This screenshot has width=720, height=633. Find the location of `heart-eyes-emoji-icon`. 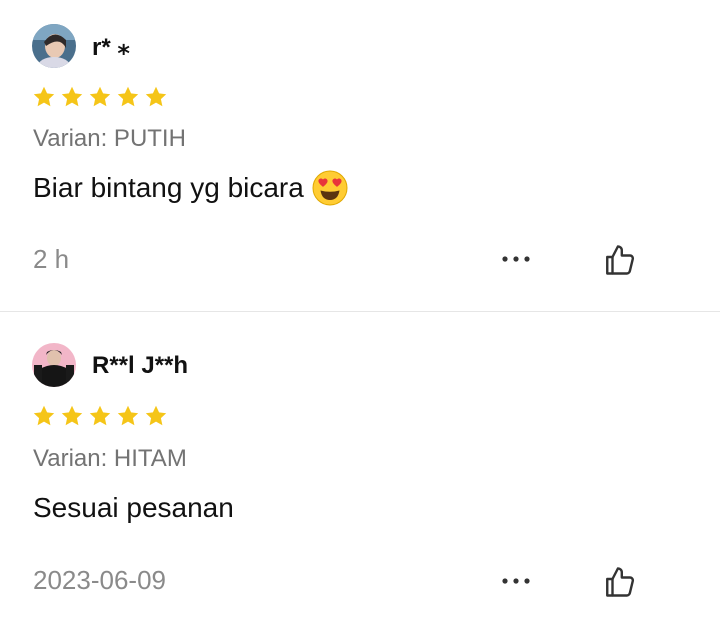

heart-eyes-emoji-icon is located at coordinates (330, 188).